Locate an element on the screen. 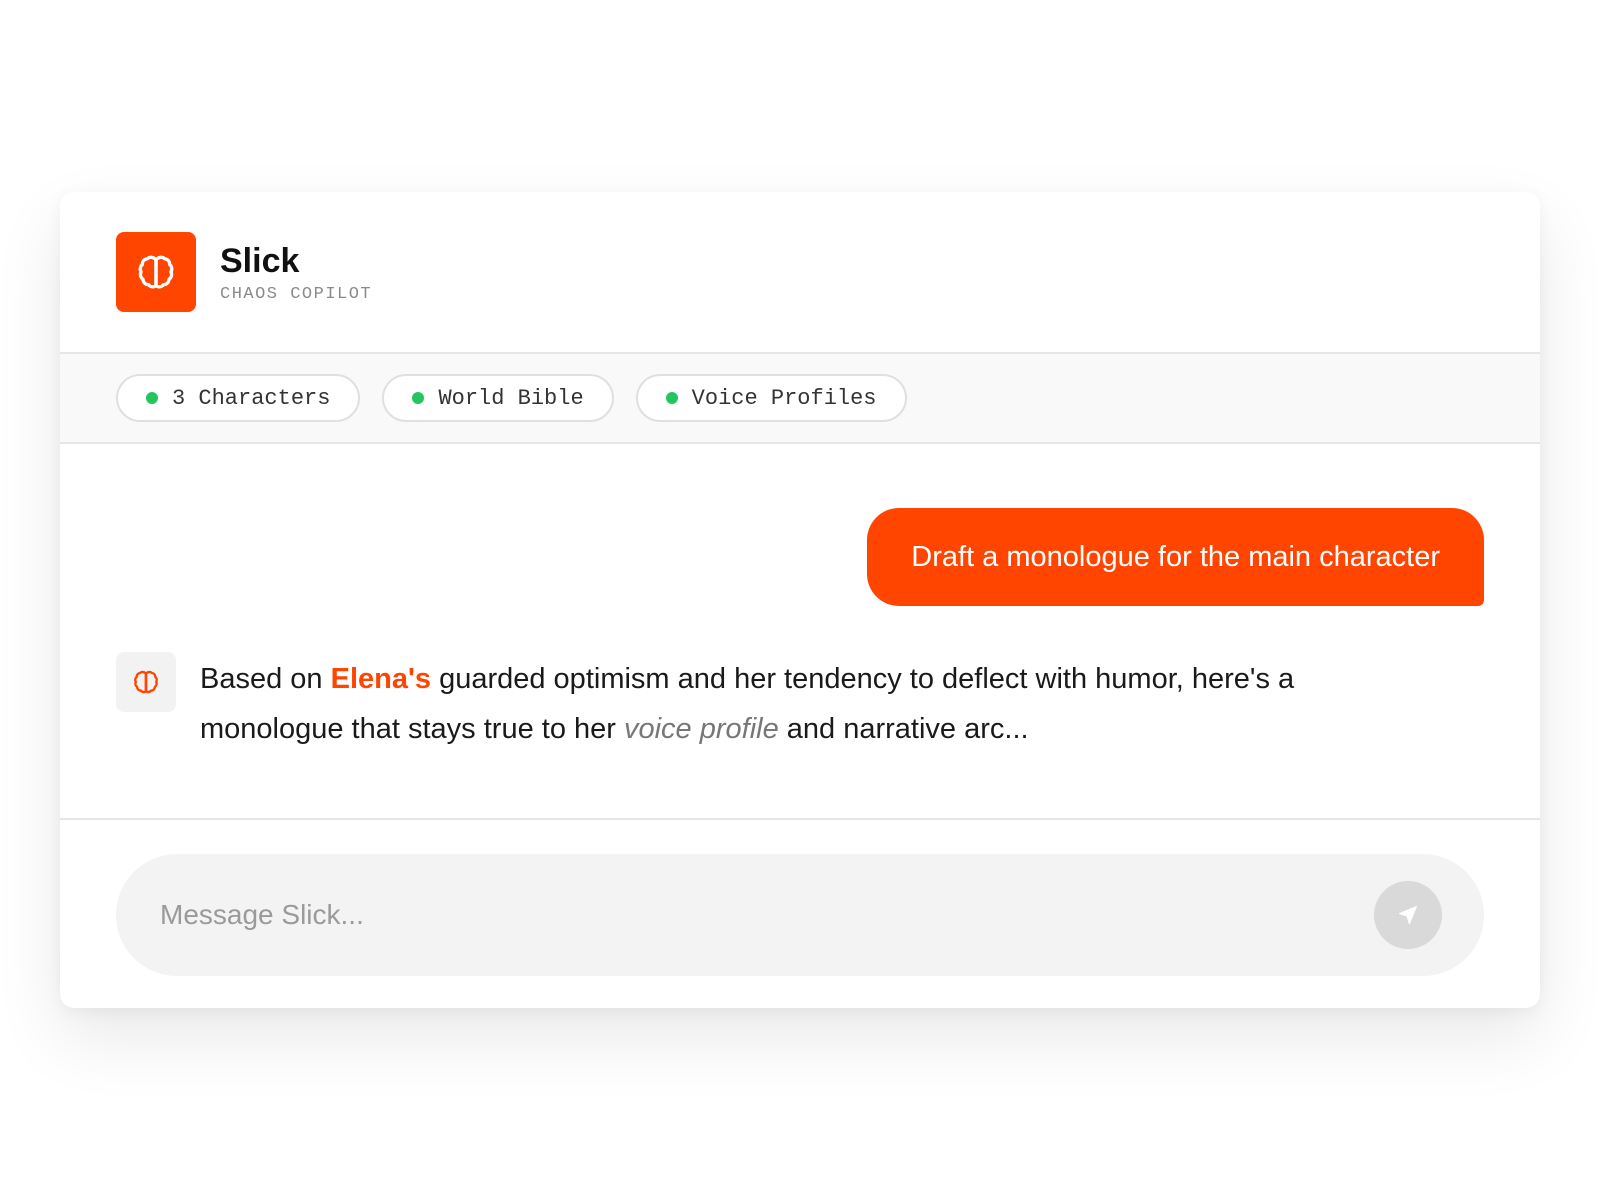 The width and height of the screenshot is (1600, 1200). assistant-text-part: Based on is located at coordinates (265, 679).